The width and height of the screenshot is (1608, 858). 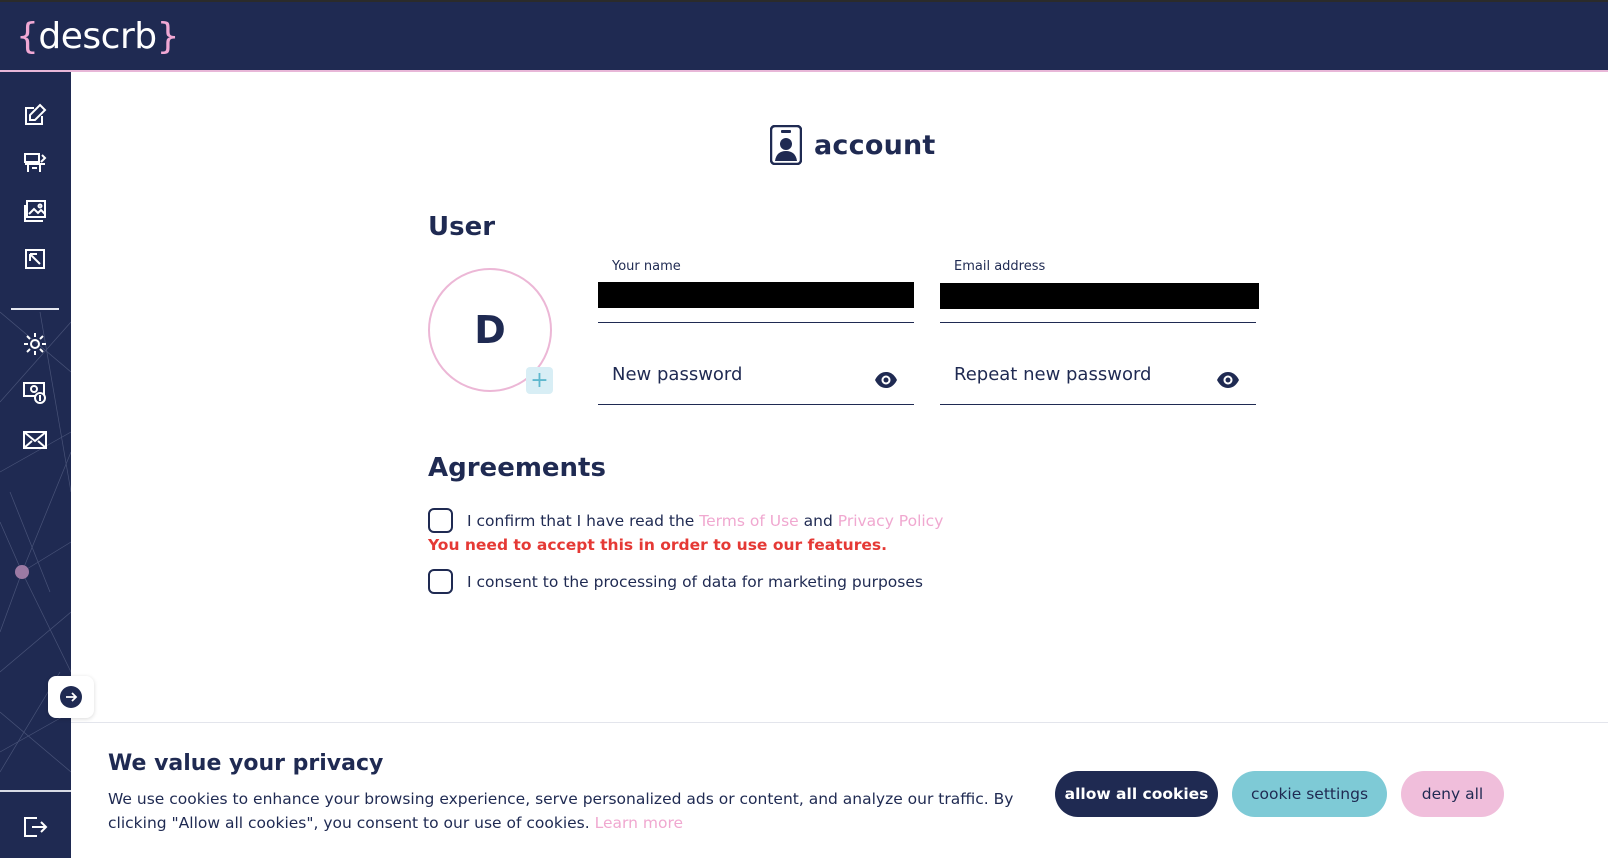 I want to click on sidebar-bottom-divider, so click(x=35, y=791).